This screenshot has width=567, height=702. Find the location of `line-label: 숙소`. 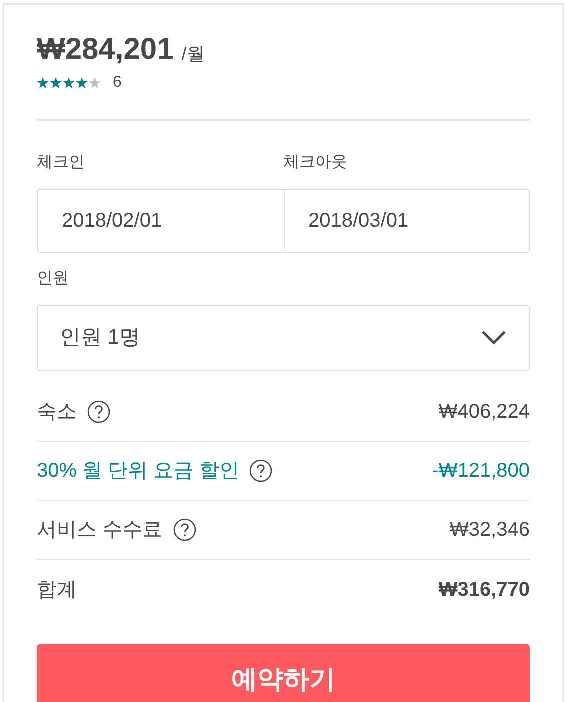

line-label: 숙소 is located at coordinates (57, 412).